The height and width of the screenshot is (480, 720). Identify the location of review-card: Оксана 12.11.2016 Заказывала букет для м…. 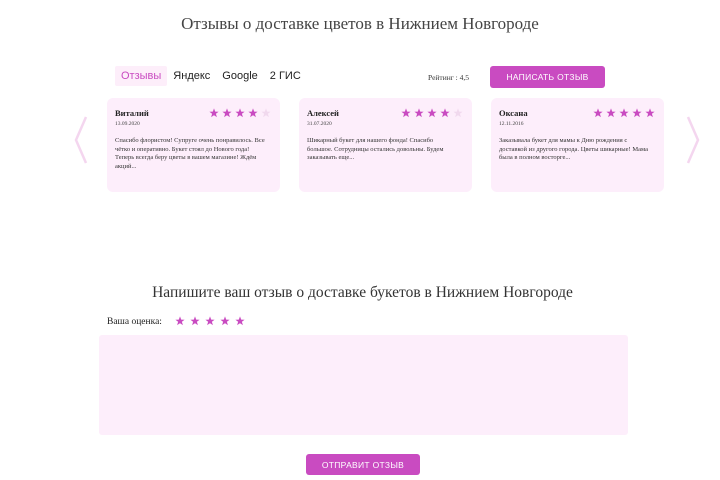
(577, 145).